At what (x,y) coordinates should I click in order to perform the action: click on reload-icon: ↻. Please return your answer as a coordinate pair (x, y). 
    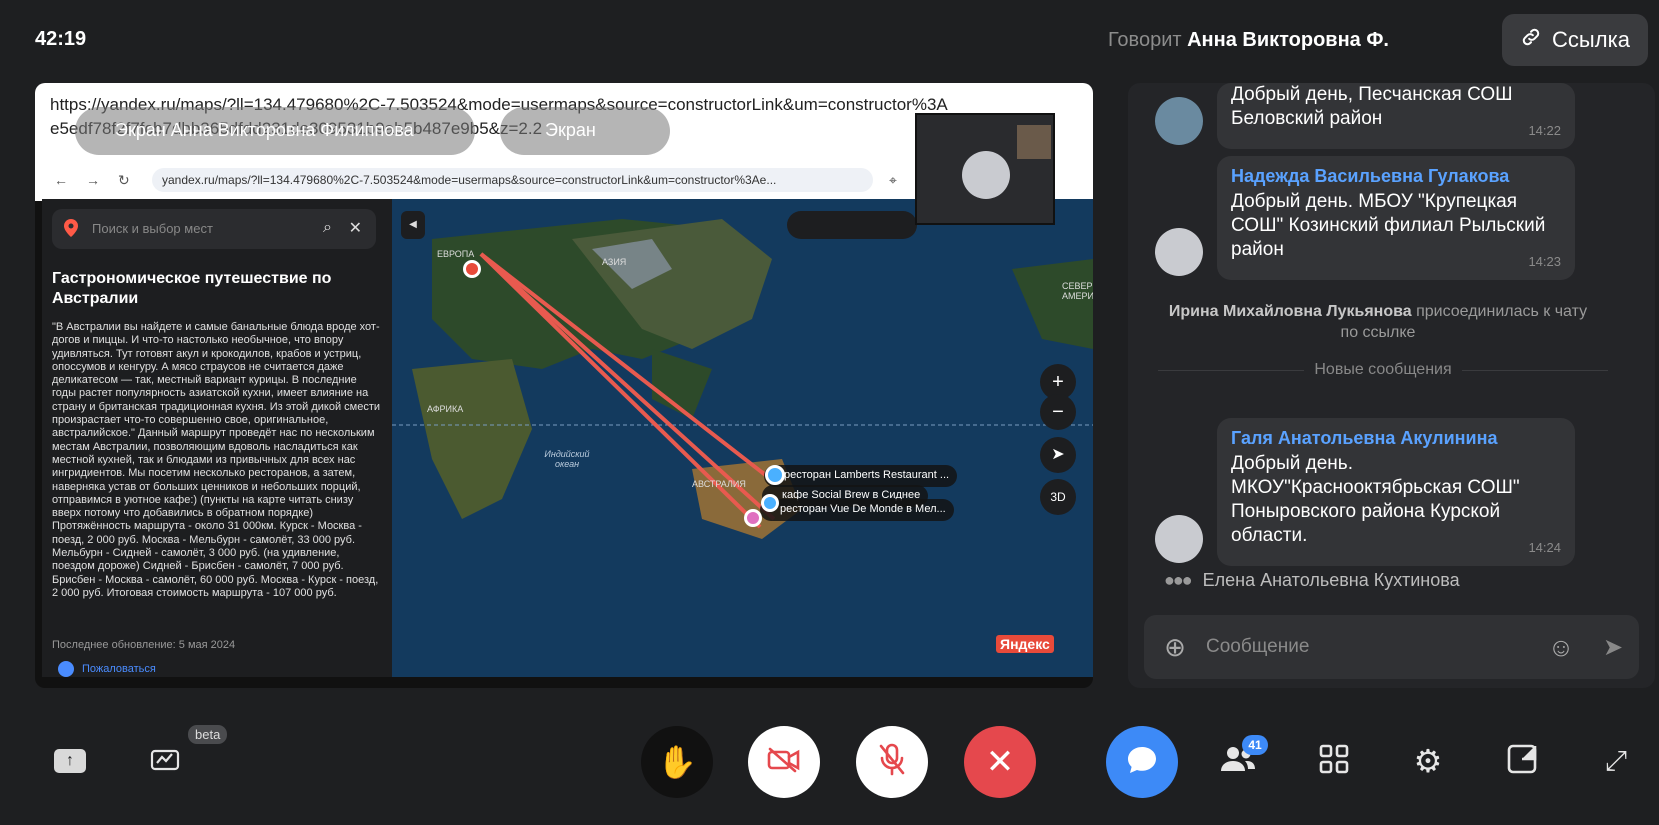
    Looking at the image, I should click on (124, 180).